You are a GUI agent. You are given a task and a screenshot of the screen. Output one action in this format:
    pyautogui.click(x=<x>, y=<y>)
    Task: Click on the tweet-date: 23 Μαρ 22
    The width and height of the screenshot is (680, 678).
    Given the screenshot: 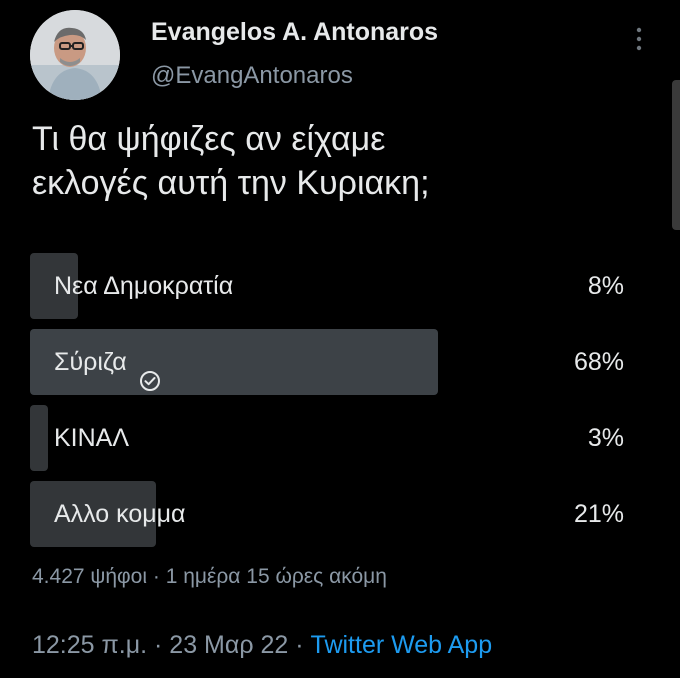 What is the action you would take?
    pyautogui.click(x=228, y=645)
    